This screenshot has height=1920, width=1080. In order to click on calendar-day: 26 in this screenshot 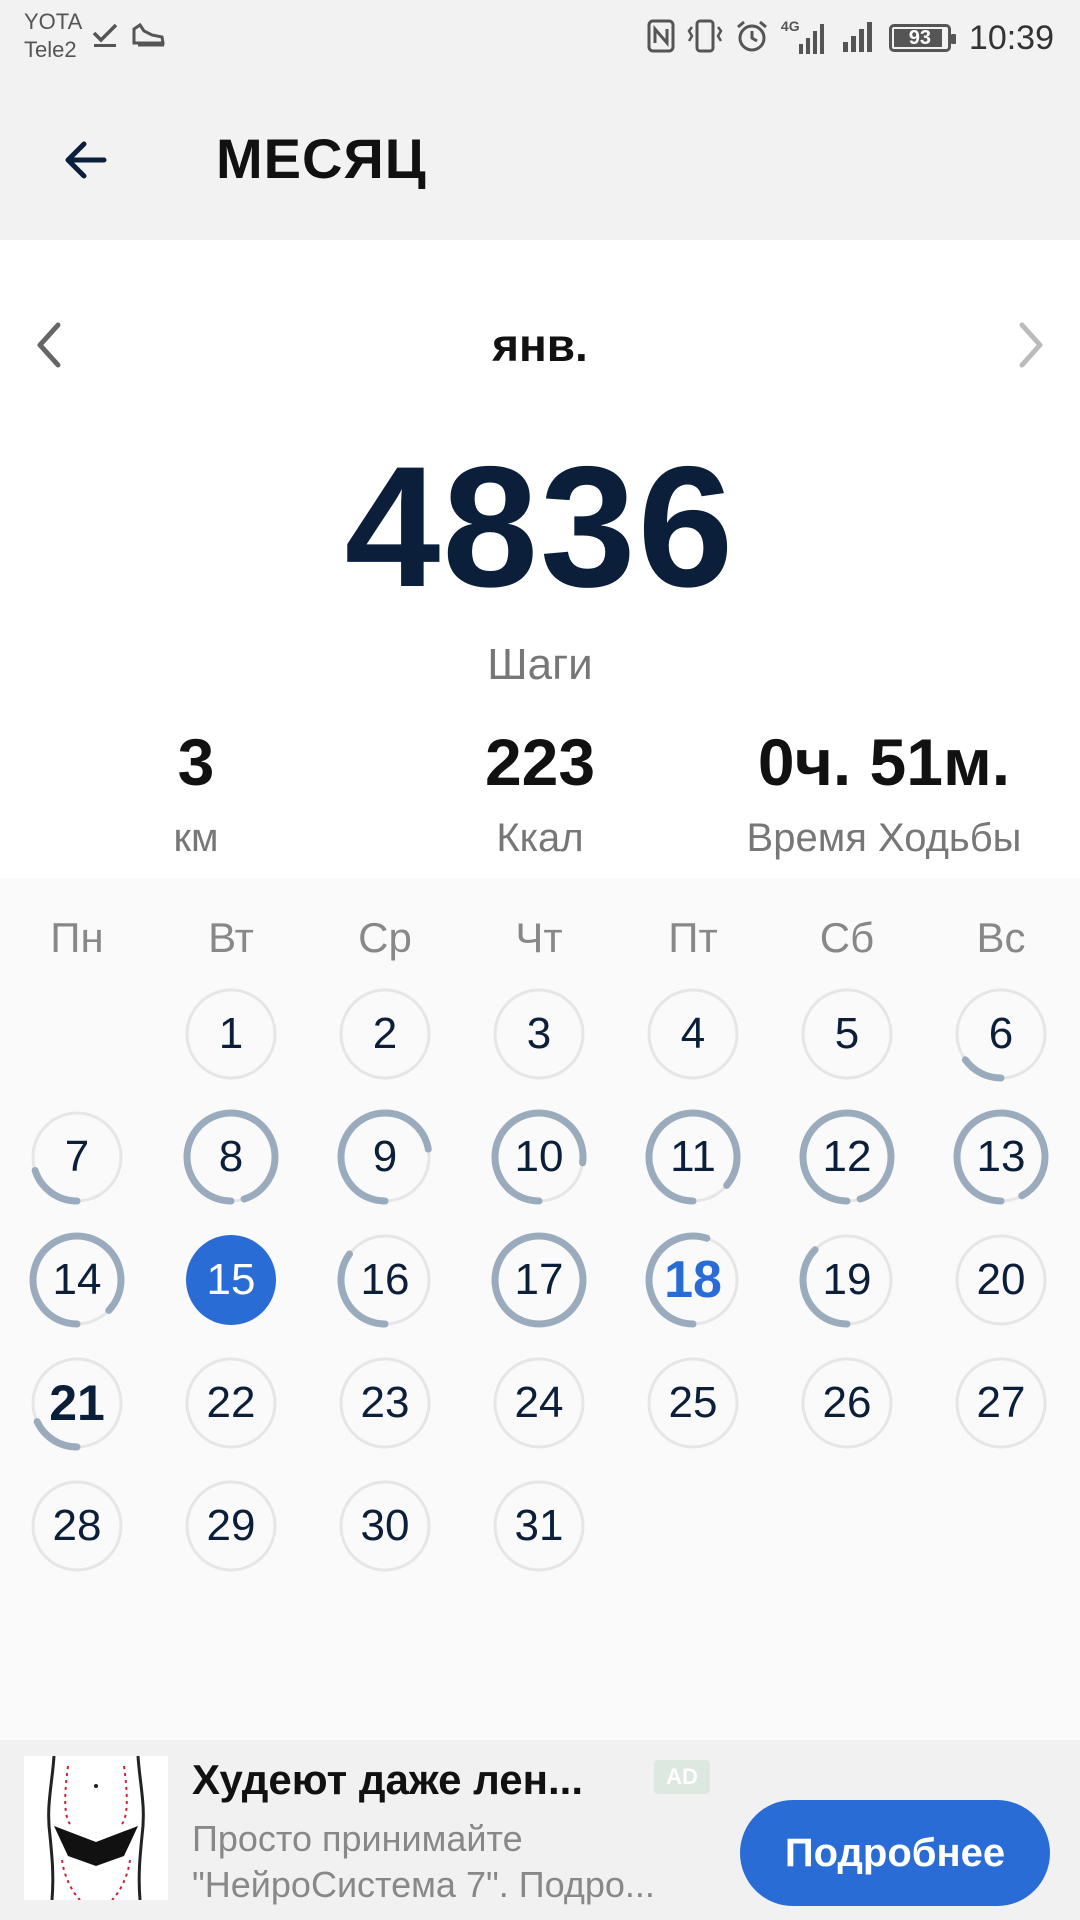, I will do `click(847, 1403)`.